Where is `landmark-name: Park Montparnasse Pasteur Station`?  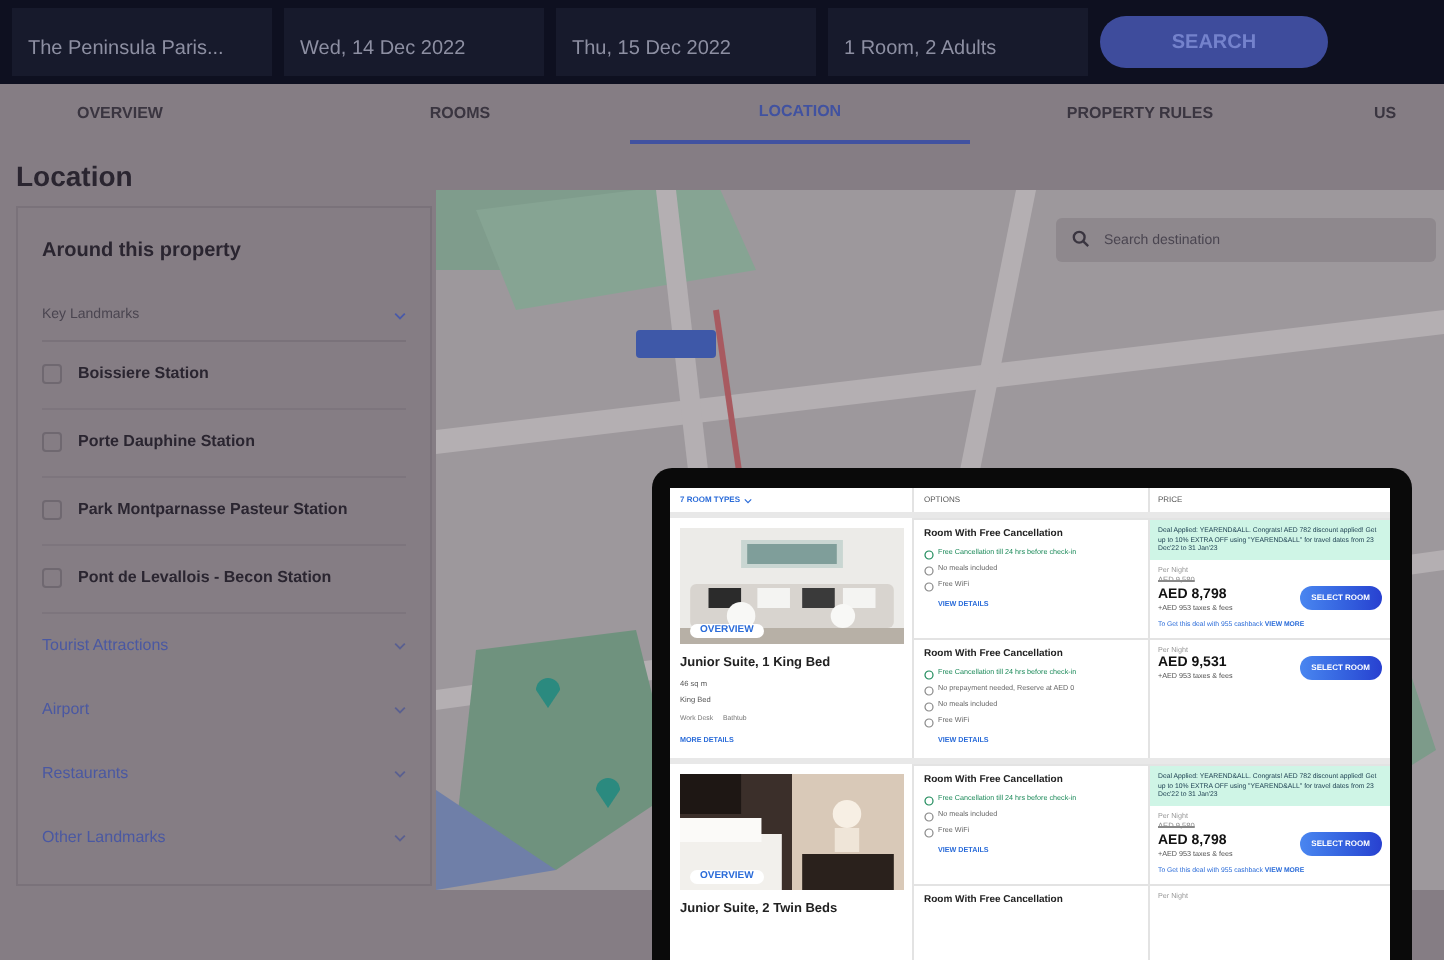
landmark-name: Park Montparnasse Pasteur Station is located at coordinates (213, 510).